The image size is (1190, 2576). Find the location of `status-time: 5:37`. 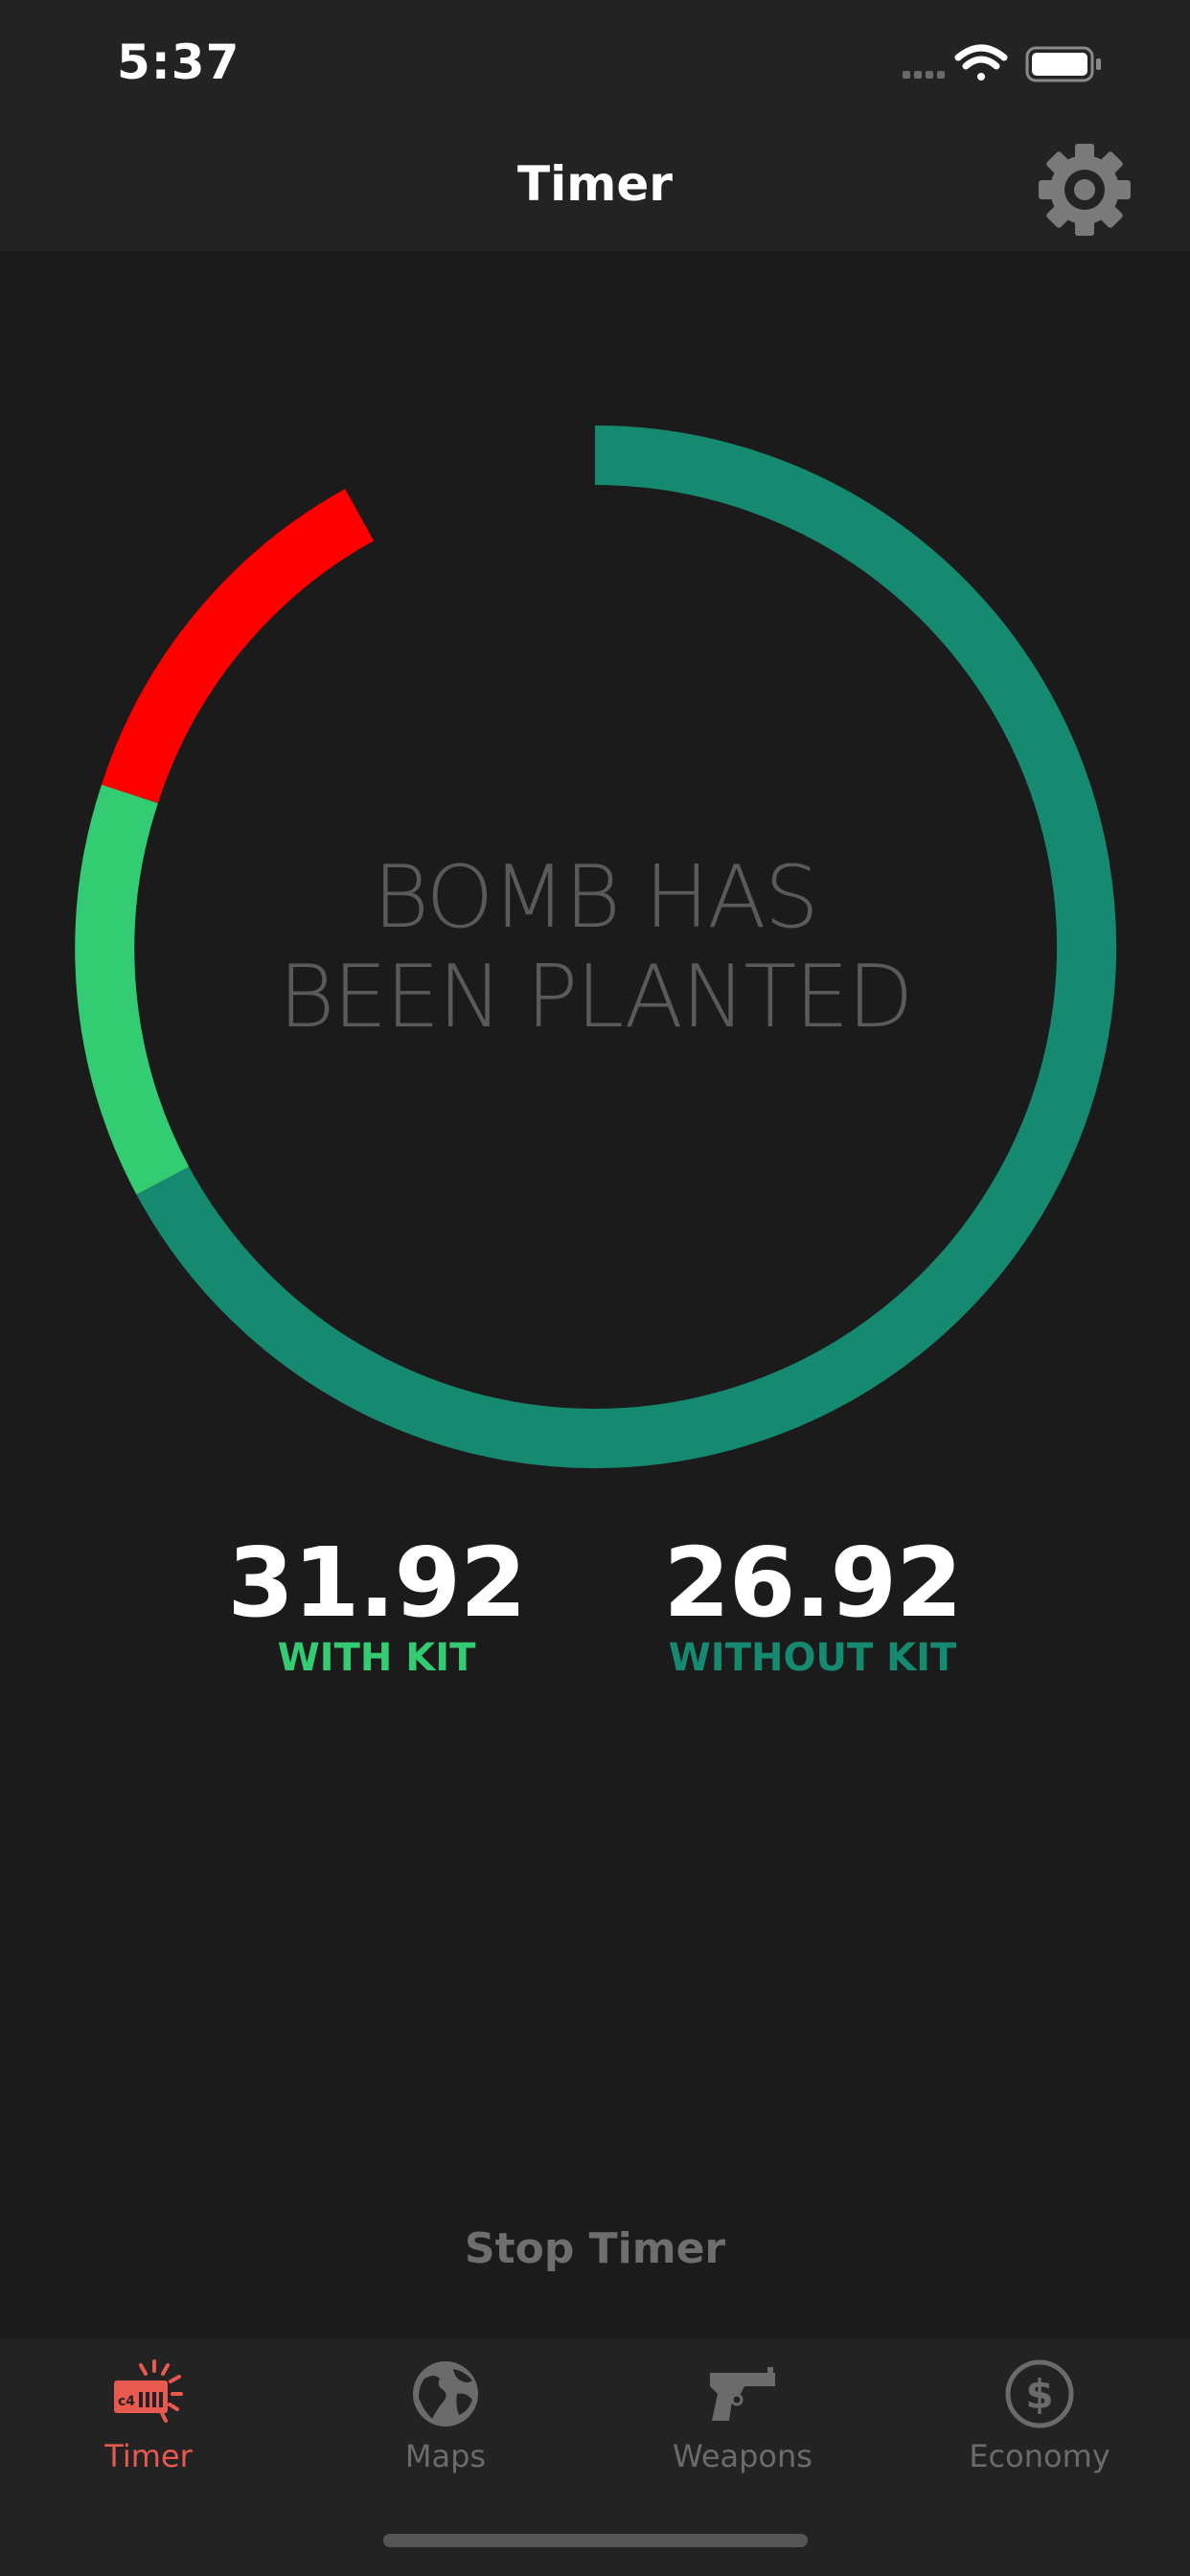

status-time: 5:37 is located at coordinates (179, 62).